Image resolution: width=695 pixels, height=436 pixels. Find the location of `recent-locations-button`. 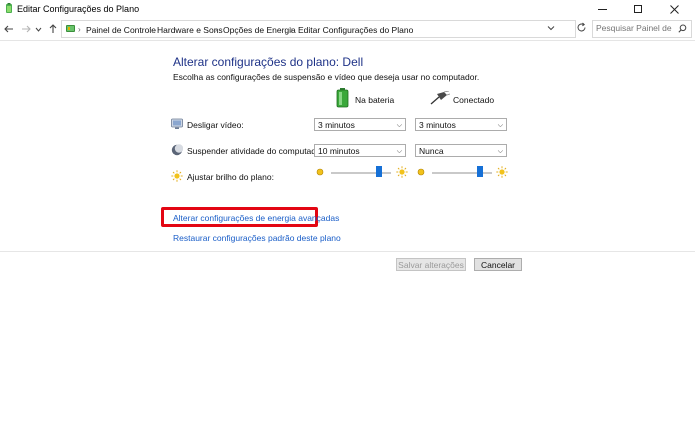

recent-locations-button is located at coordinates (38, 29).